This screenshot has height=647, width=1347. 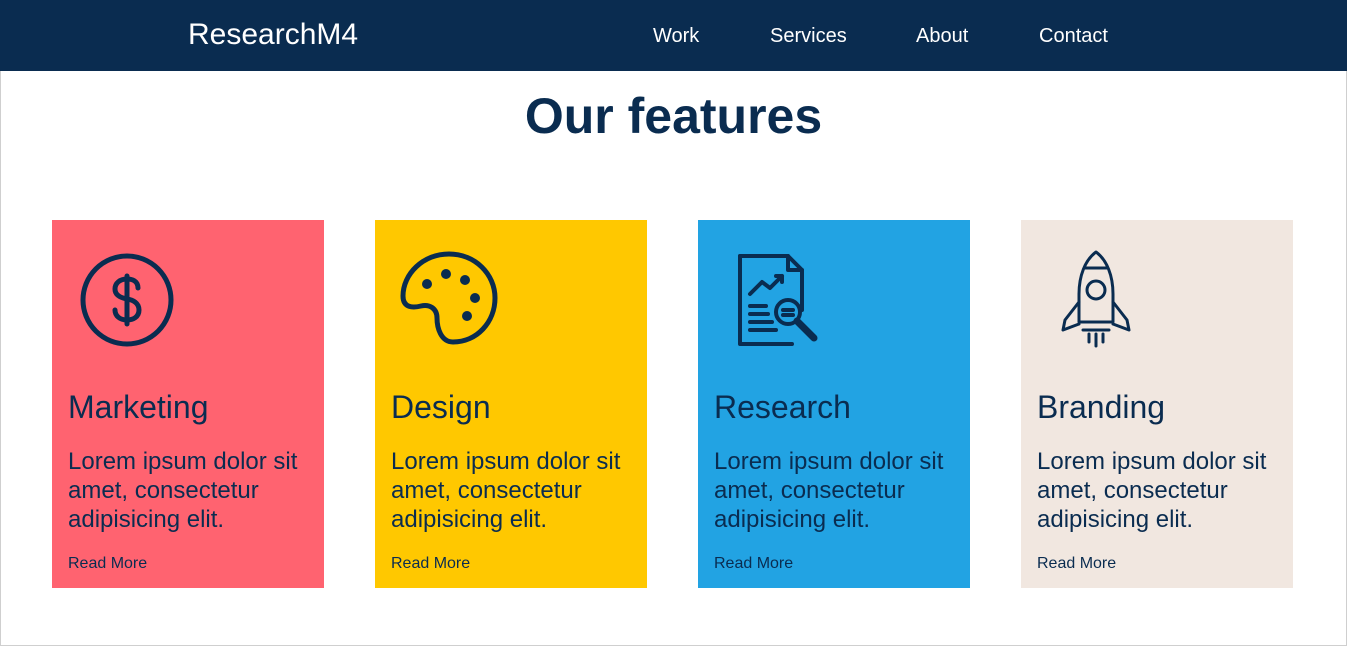 I want to click on nav-link-work: Work, so click(x=676, y=36).